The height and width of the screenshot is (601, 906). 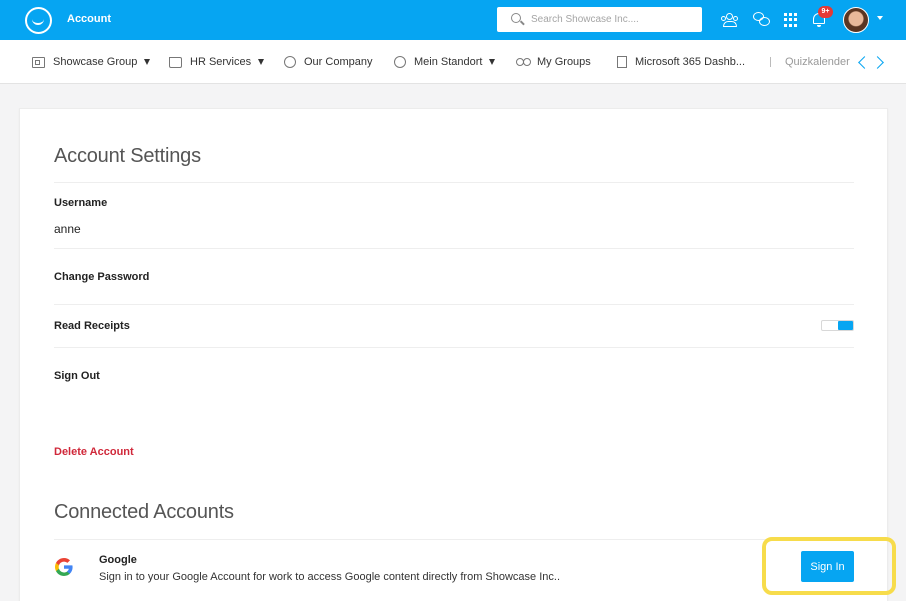 I want to click on building-icon, so click(x=38, y=62).